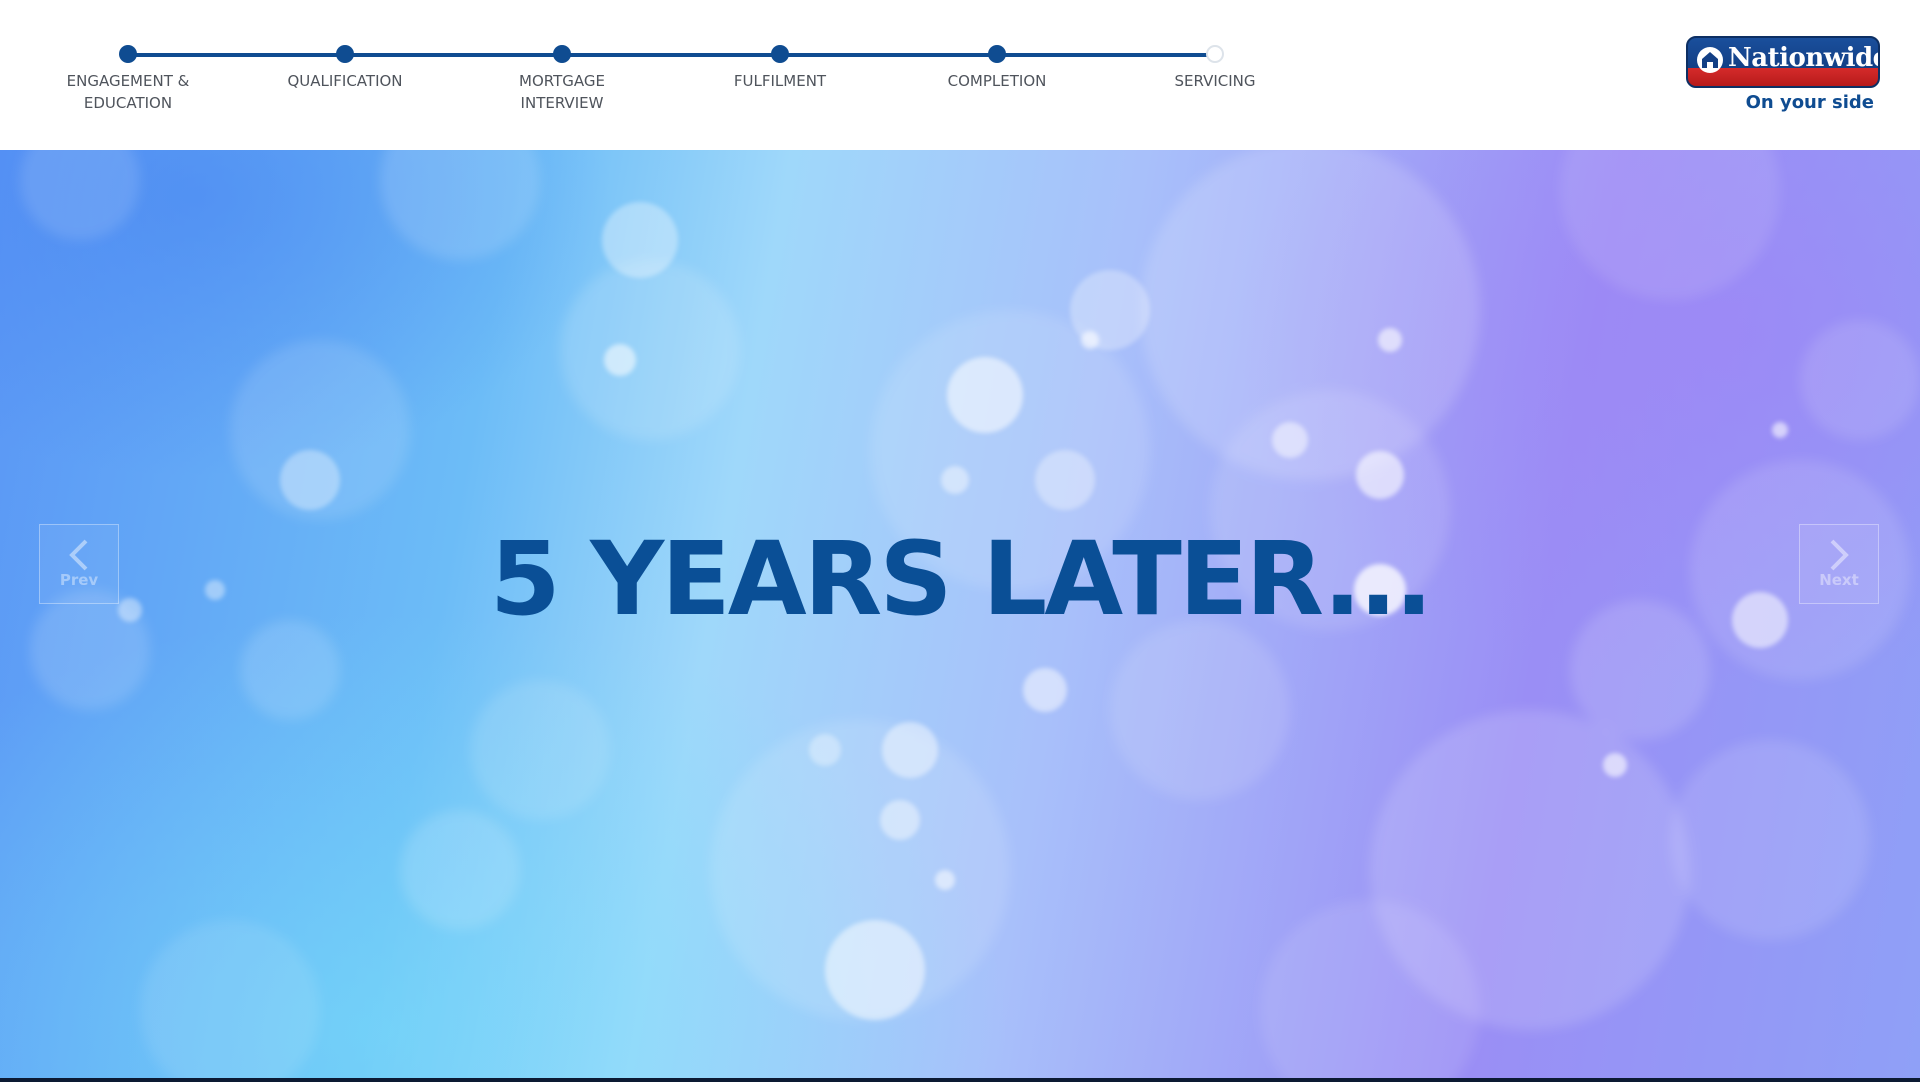  Describe the element at coordinates (780, 68) in the screenshot. I see `step-fulfilment: FULFILMENT` at that location.